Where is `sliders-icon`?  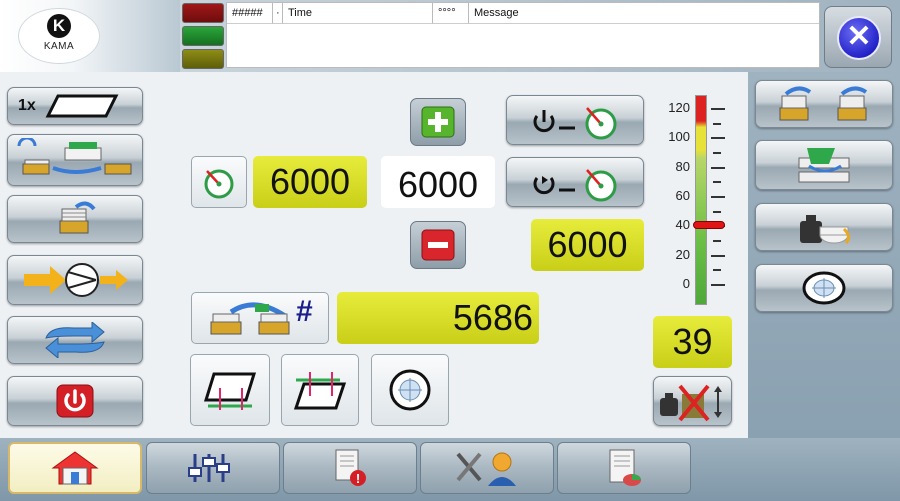 sliders-icon is located at coordinates (213, 468).